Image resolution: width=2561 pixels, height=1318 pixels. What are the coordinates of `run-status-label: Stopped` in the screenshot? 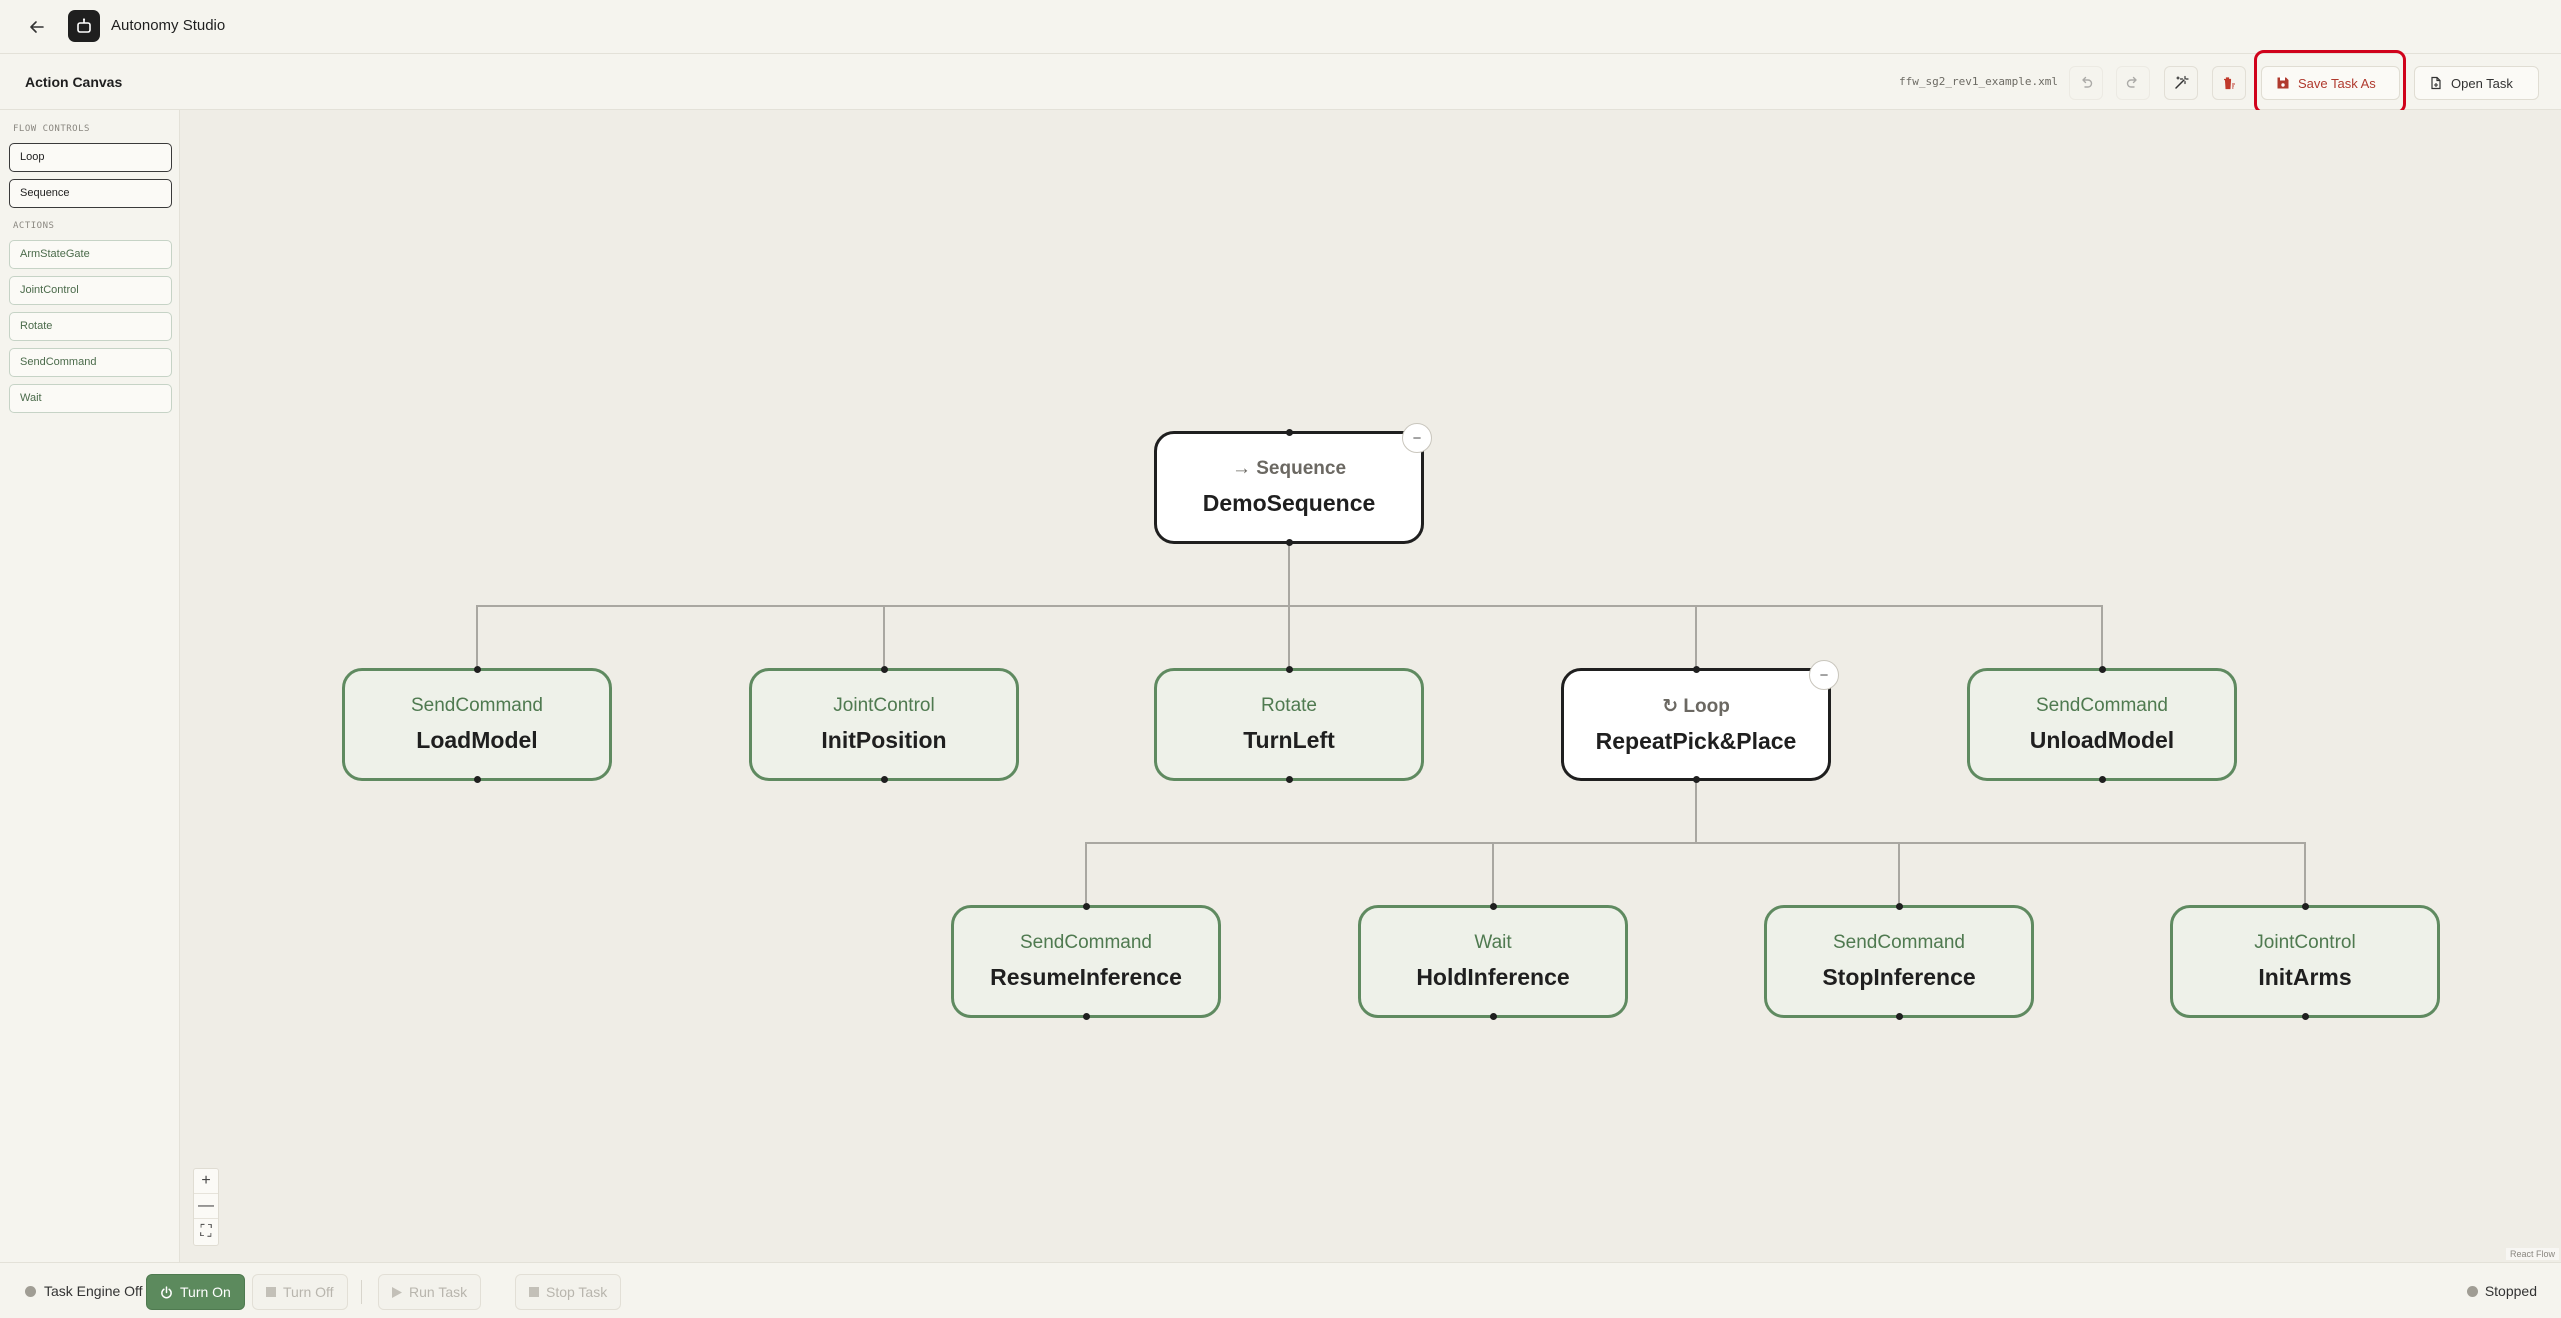 It's located at (2510, 1291).